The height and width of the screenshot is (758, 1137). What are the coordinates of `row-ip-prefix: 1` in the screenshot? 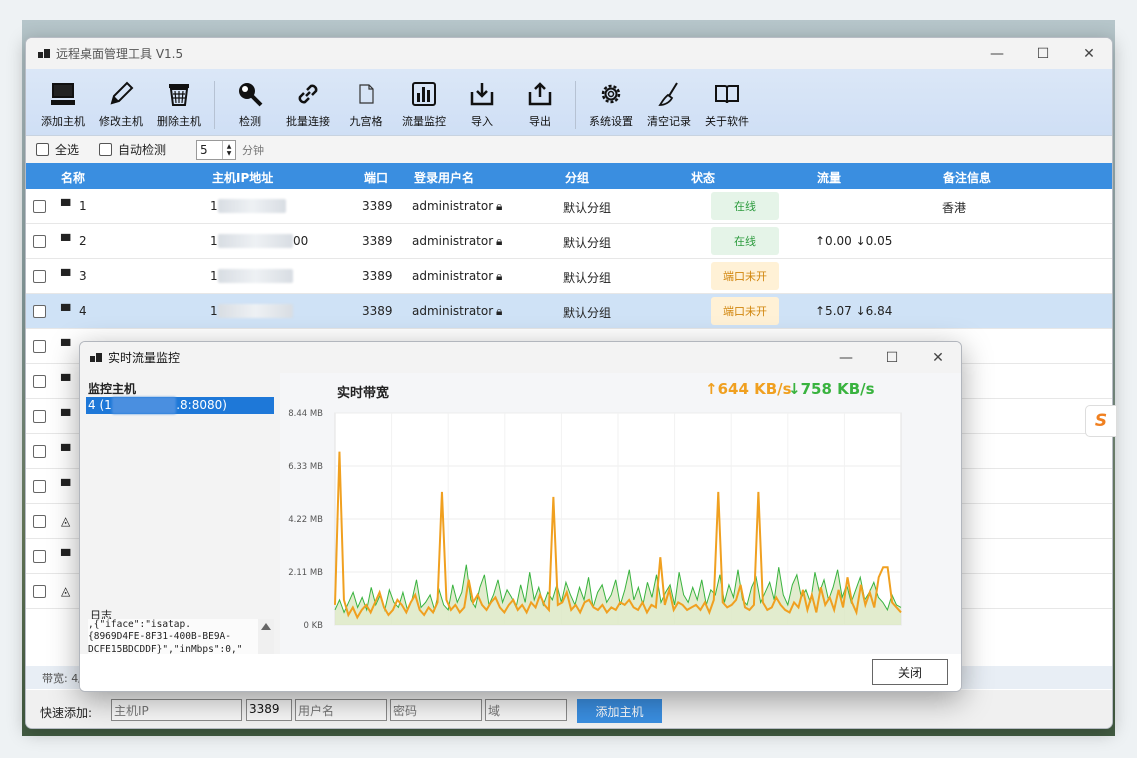 It's located at (214, 241).